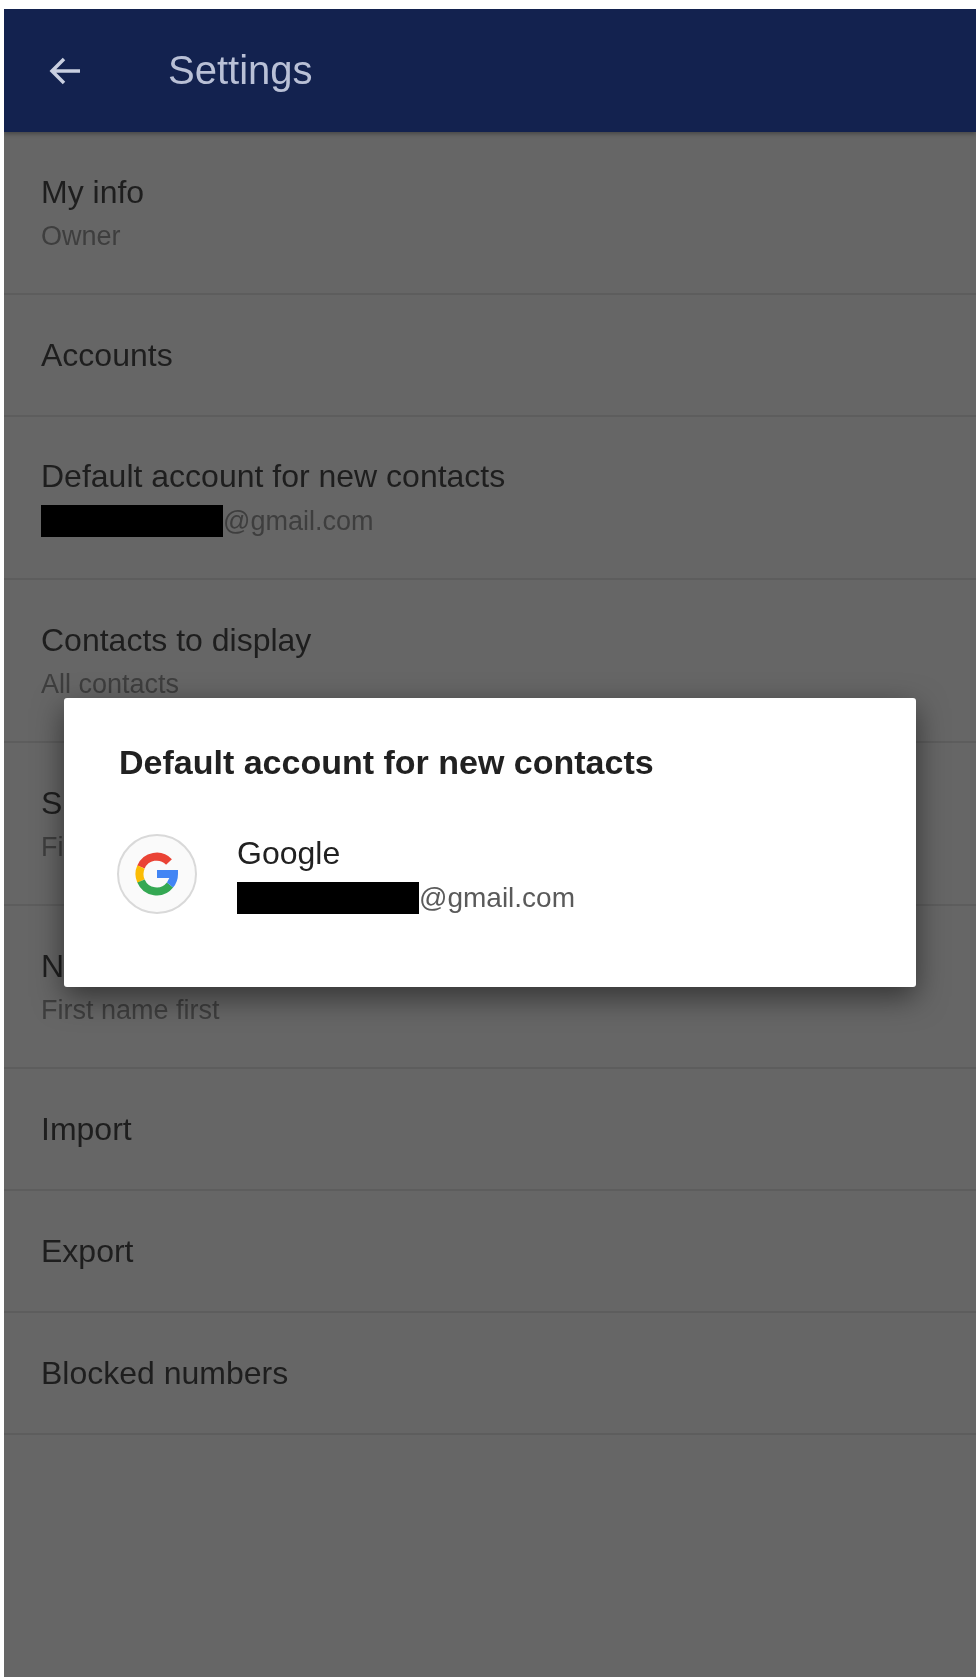  I want to click on setting-title: My info, so click(93, 192).